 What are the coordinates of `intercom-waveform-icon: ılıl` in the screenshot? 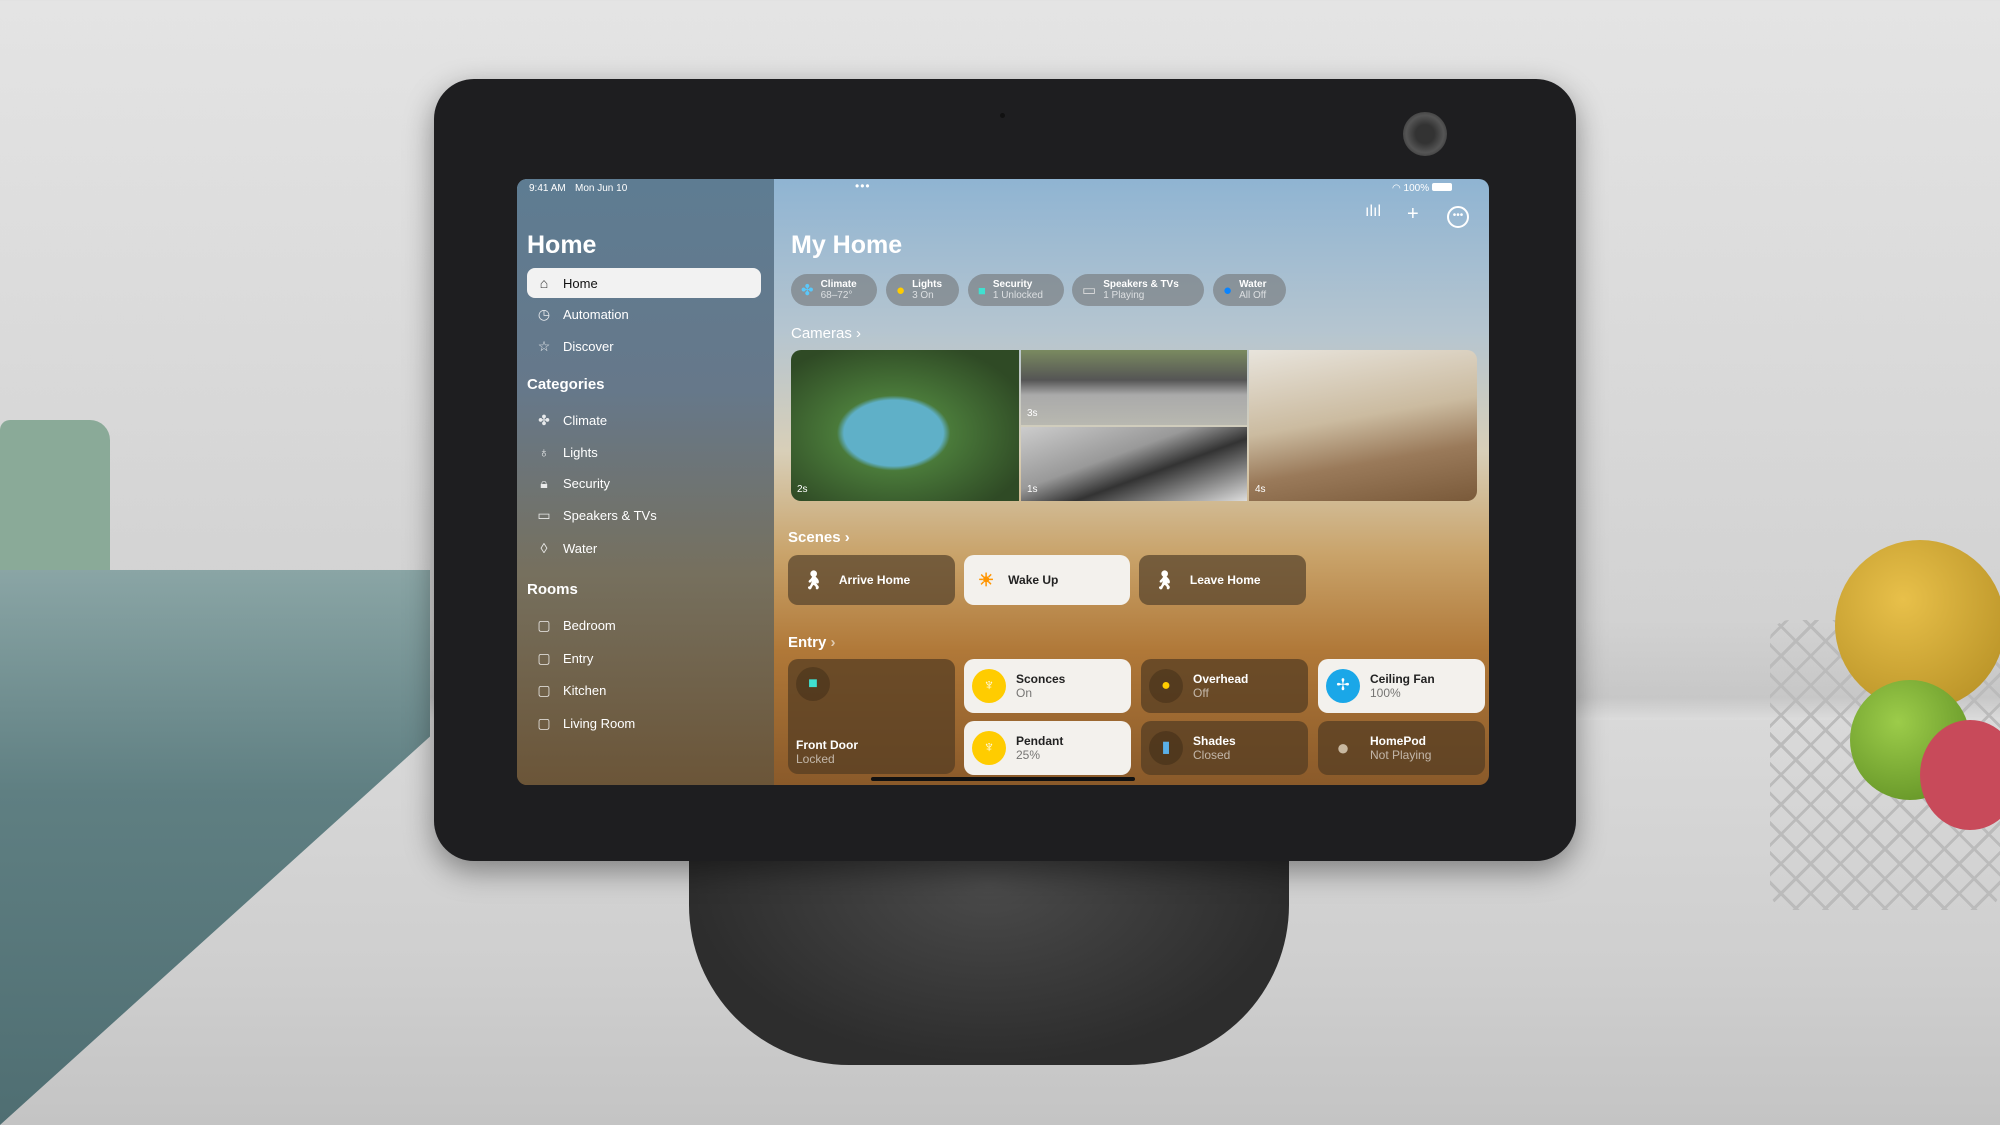 It's located at (1373, 212).